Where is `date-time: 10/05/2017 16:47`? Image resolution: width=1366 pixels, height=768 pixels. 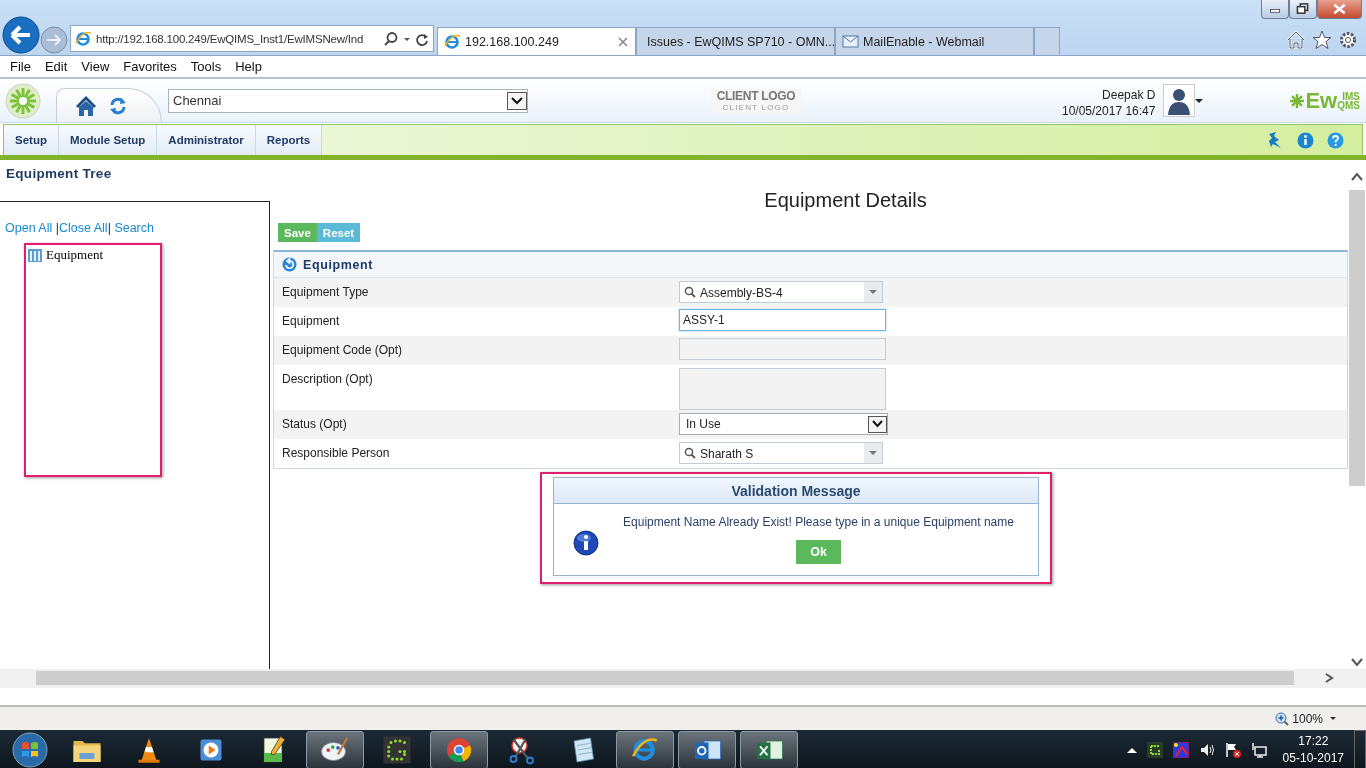 date-time: 10/05/2017 16:47 is located at coordinates (1109, 110).